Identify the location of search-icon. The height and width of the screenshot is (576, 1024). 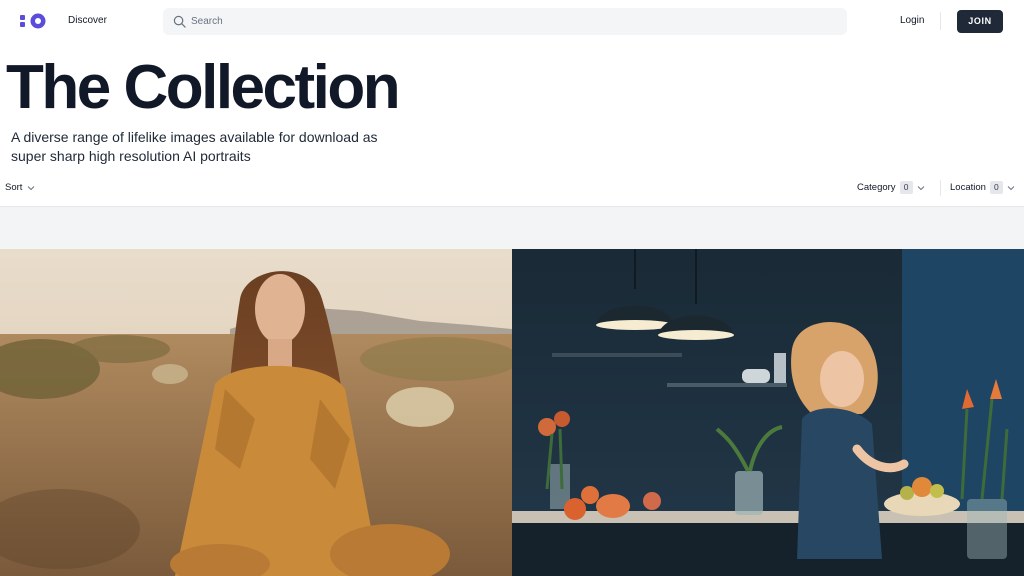
(179, 21).